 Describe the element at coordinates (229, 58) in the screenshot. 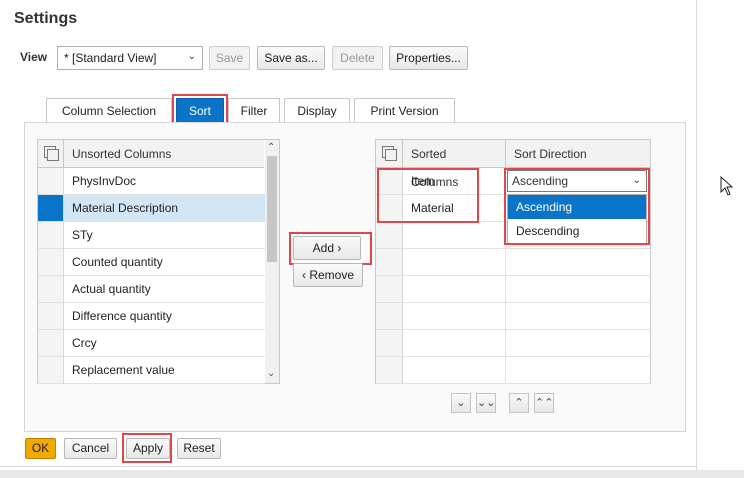

I see `save-button: Save` at that location.